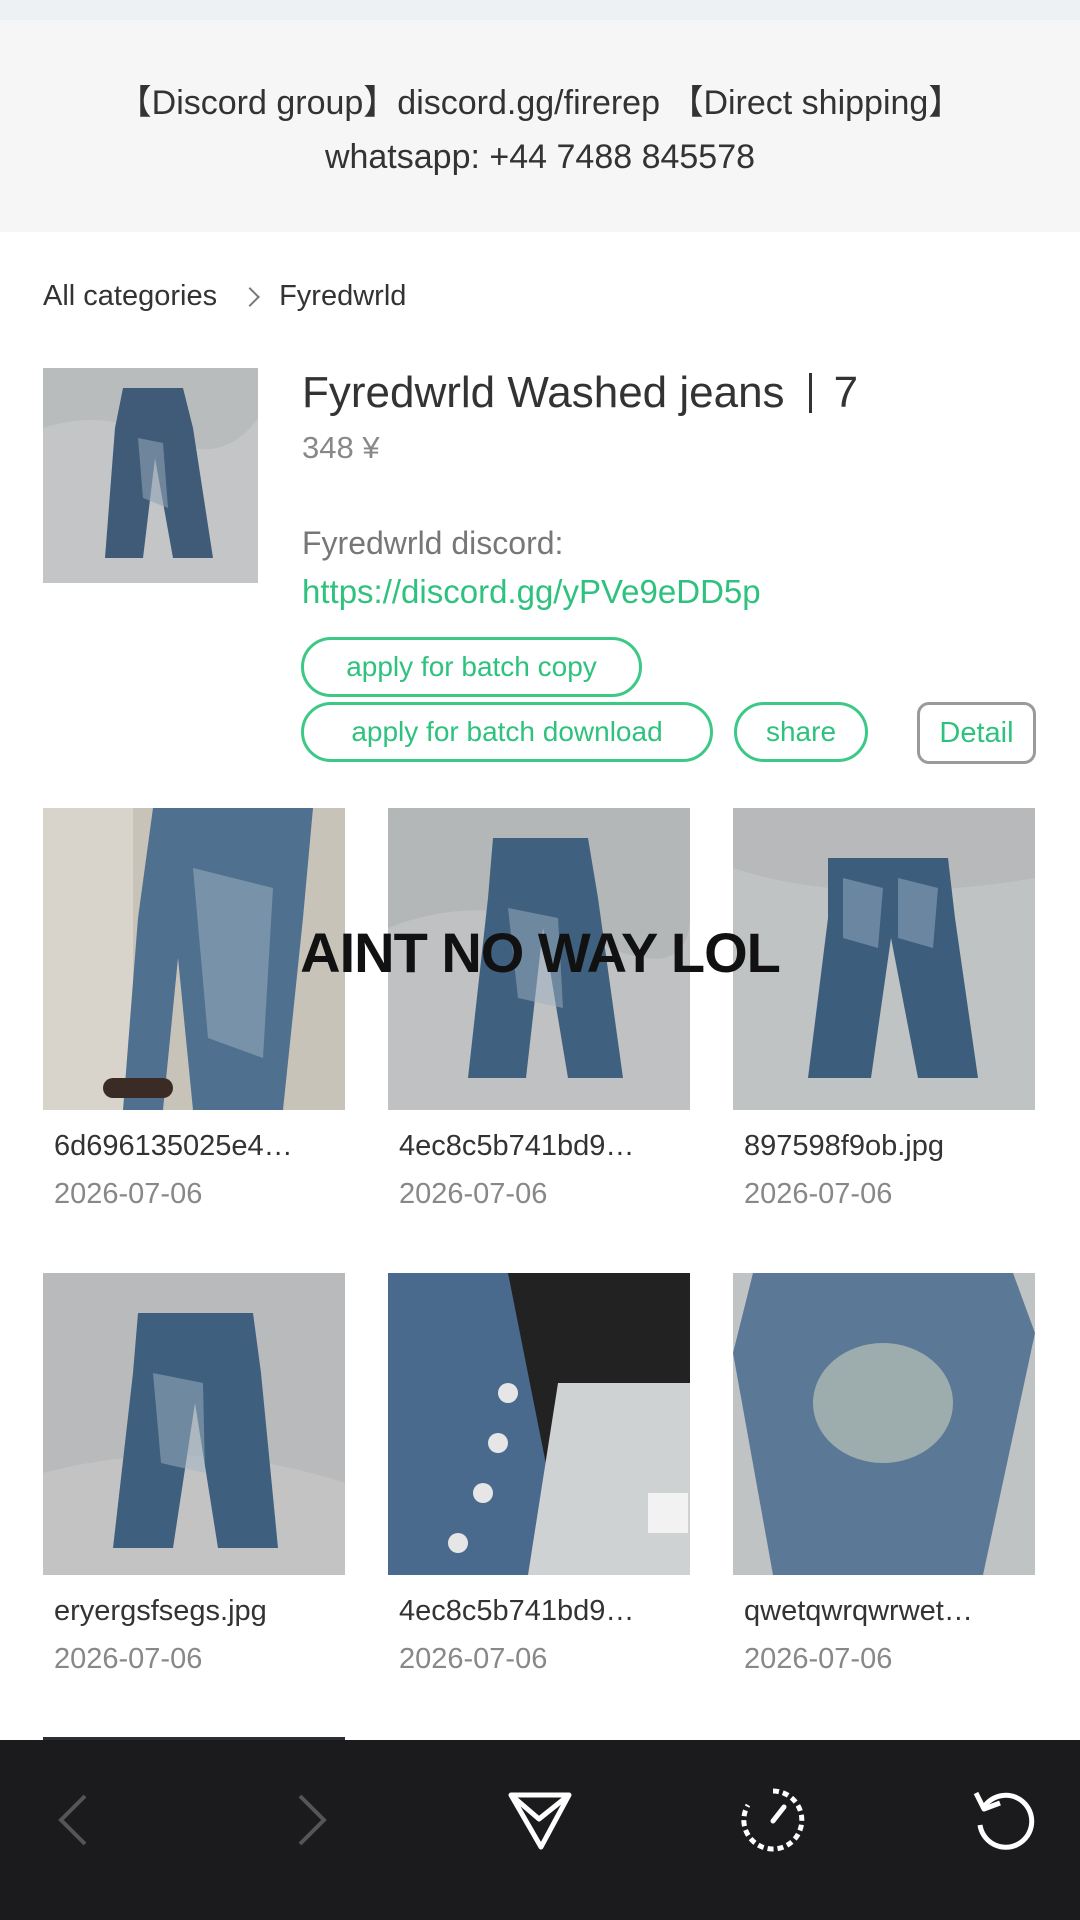  I want to click on album-count: 7, so click(846, 392).